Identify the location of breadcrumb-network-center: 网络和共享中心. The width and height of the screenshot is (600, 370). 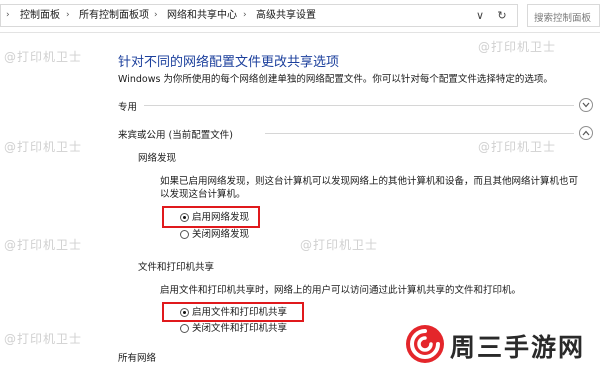
(202, 15).